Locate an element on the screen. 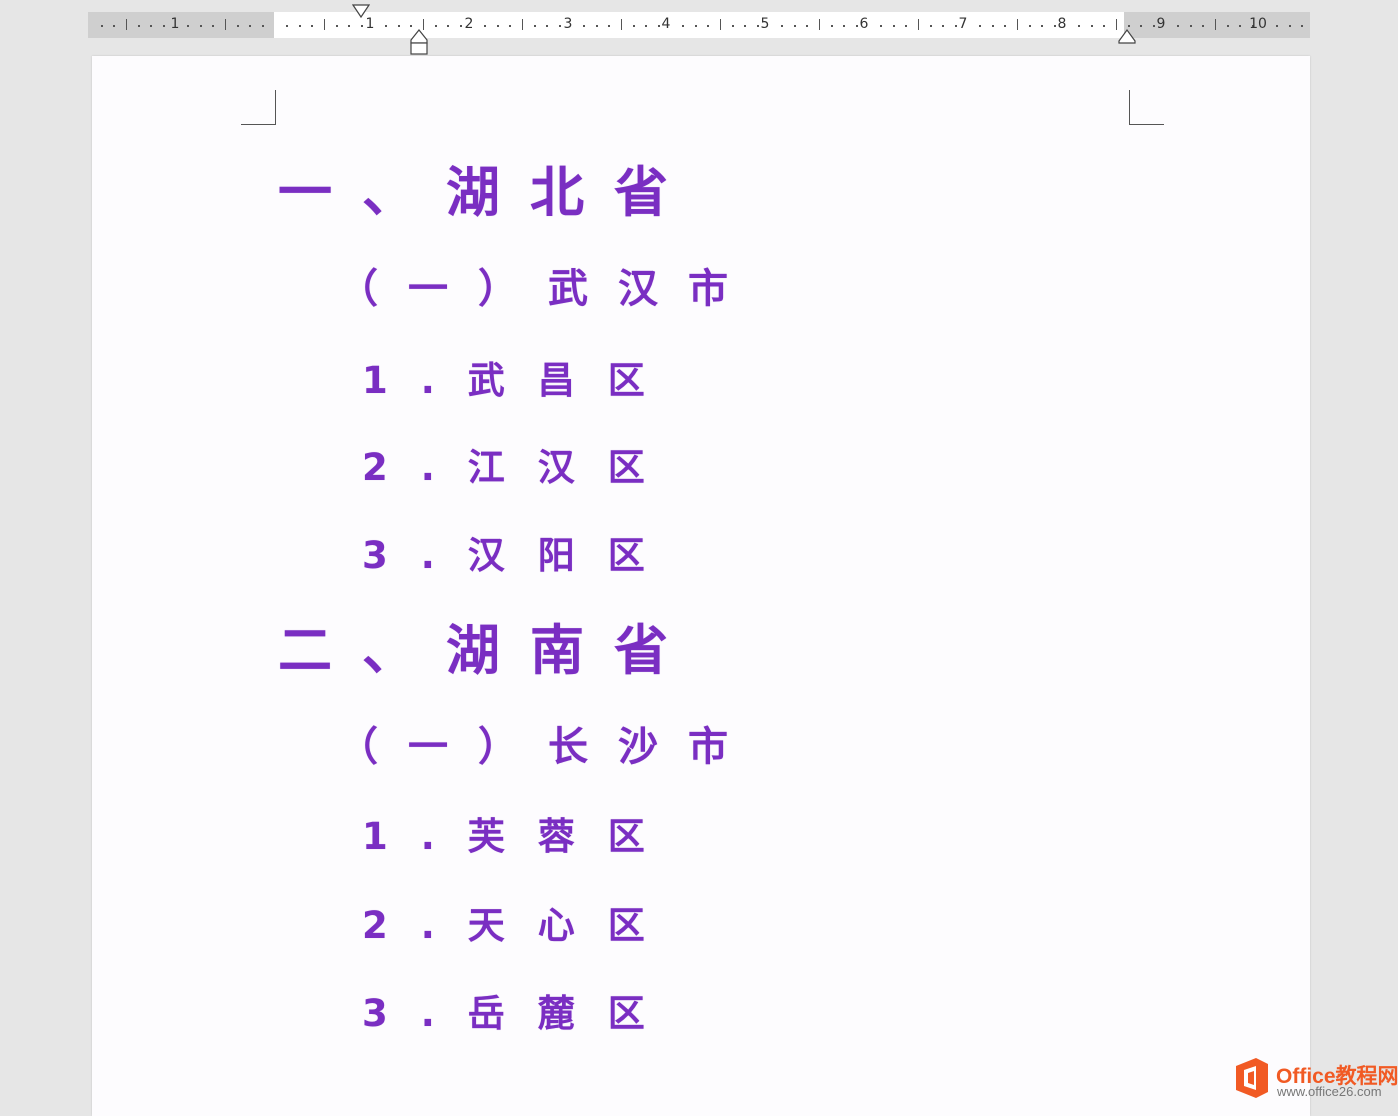  left-indent-marker is located at coordinates (419, 42).